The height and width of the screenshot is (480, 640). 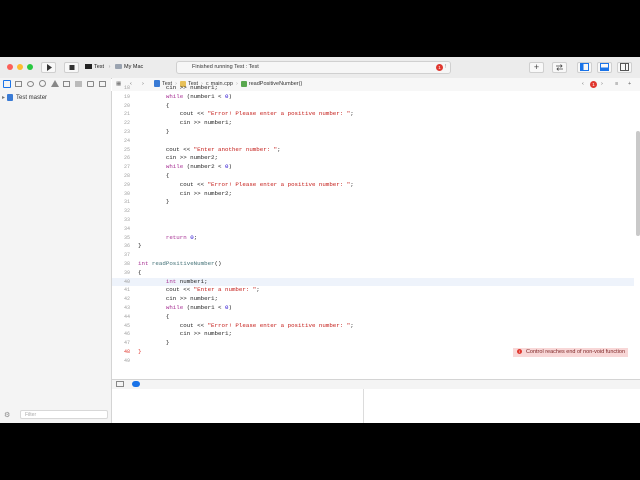 I want to click on settings-gear-icon: ⚙, so click(x=7, y=415).